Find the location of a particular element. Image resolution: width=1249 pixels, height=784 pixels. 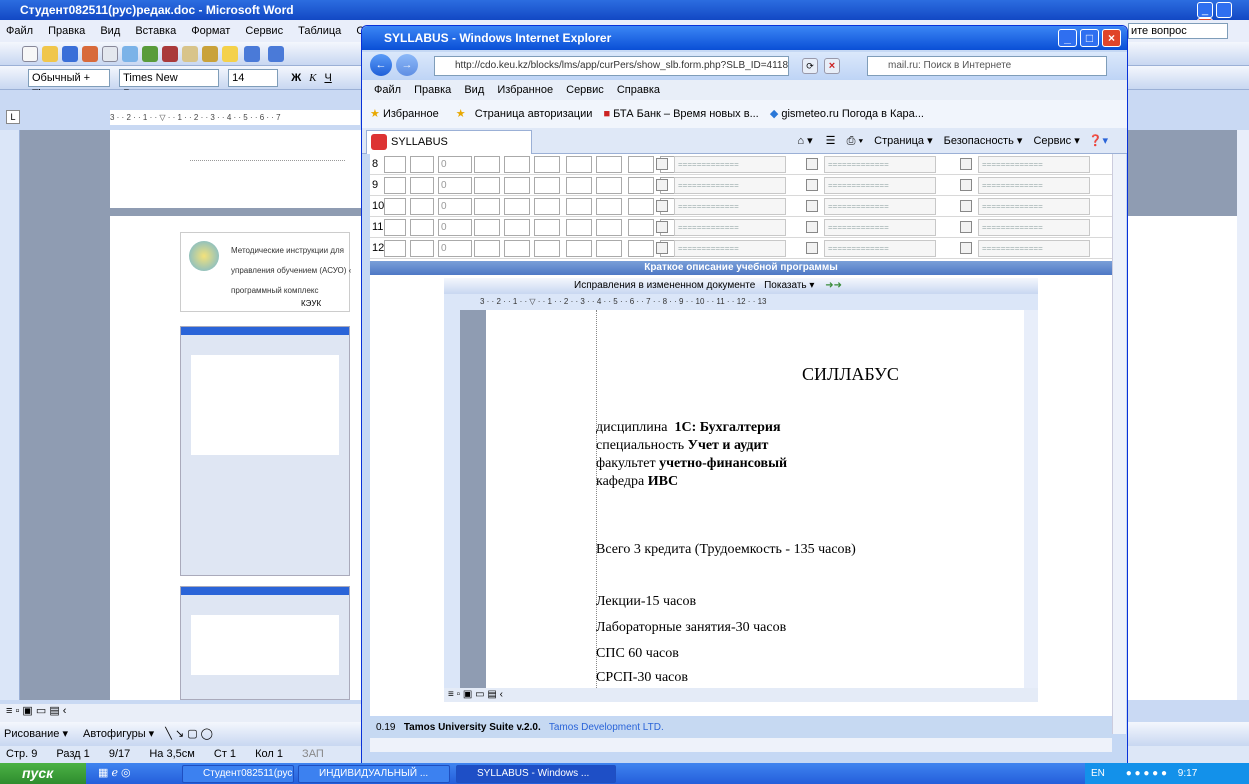

menu-insert: Вставка is located at coordinates (155, 31).